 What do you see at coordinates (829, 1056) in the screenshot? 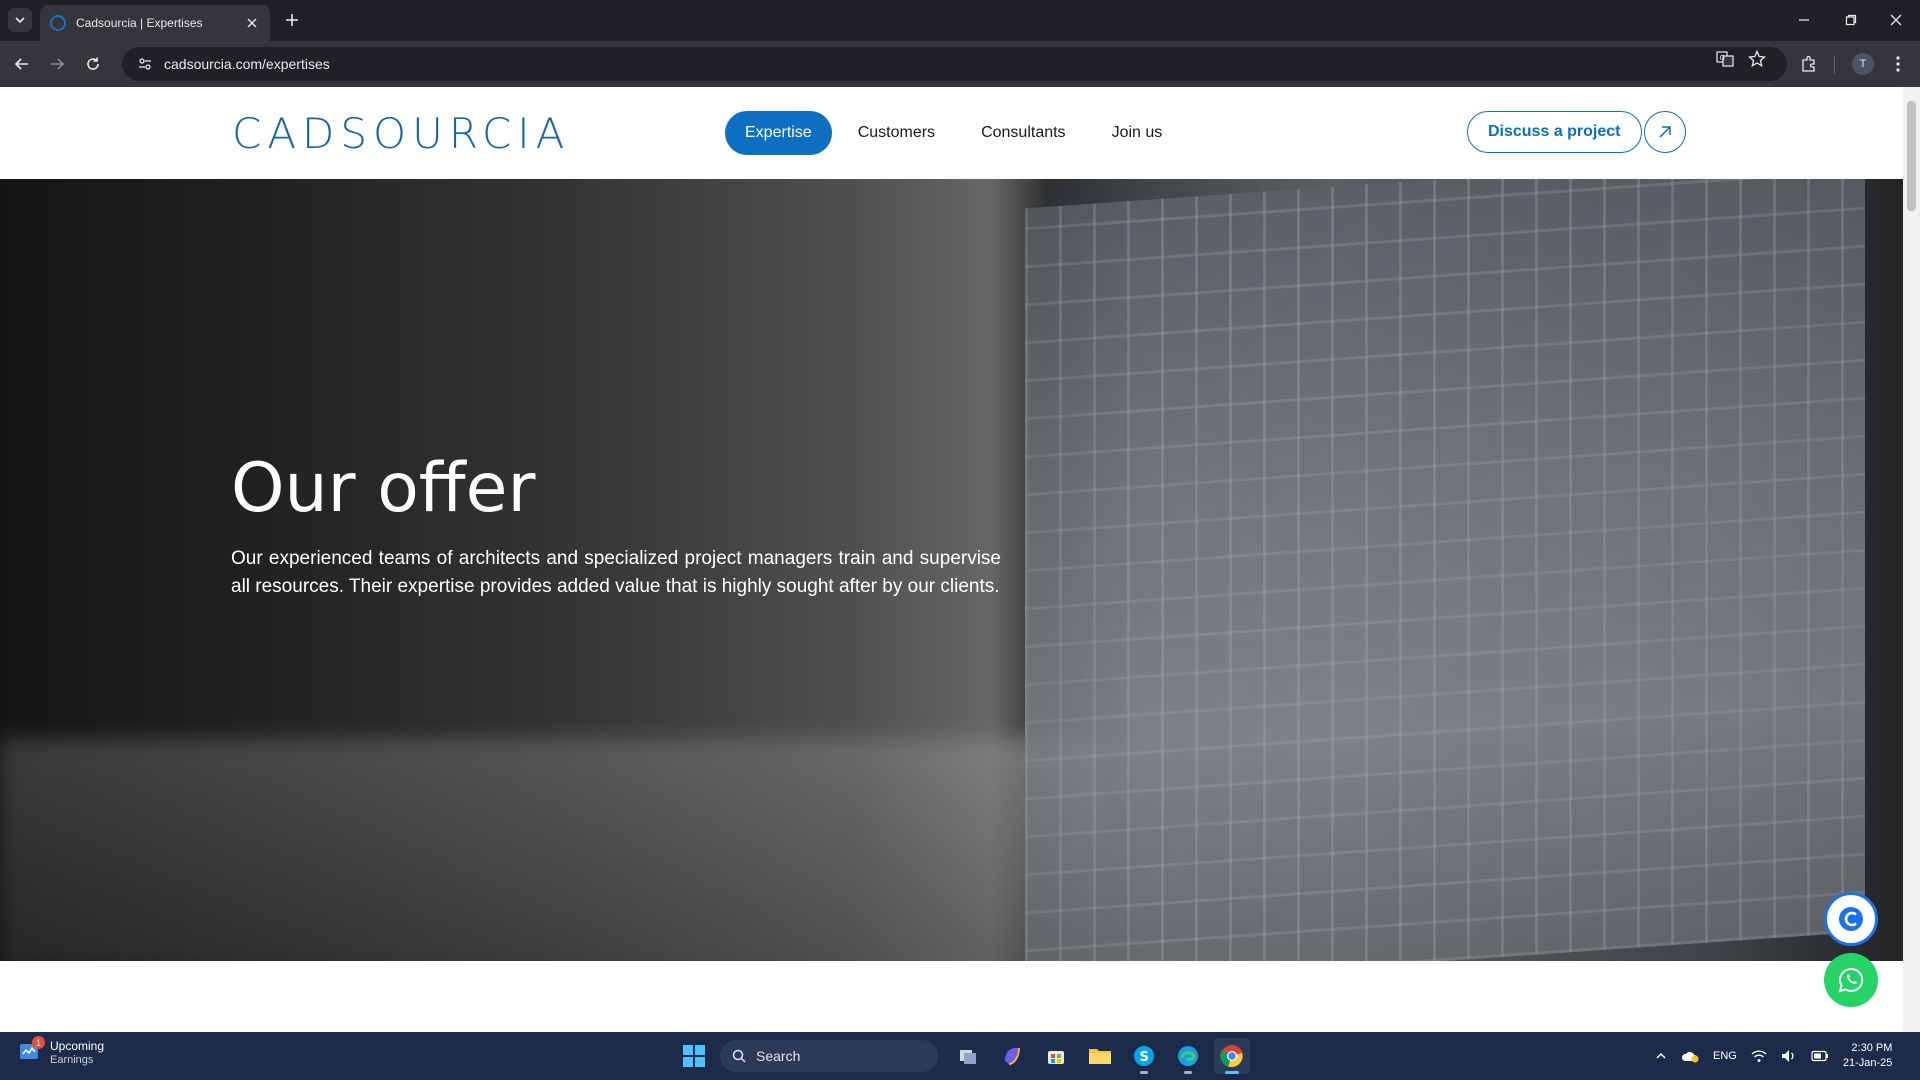
I see `taskbar-search-box: Search` at bounding box center [829, 1056].